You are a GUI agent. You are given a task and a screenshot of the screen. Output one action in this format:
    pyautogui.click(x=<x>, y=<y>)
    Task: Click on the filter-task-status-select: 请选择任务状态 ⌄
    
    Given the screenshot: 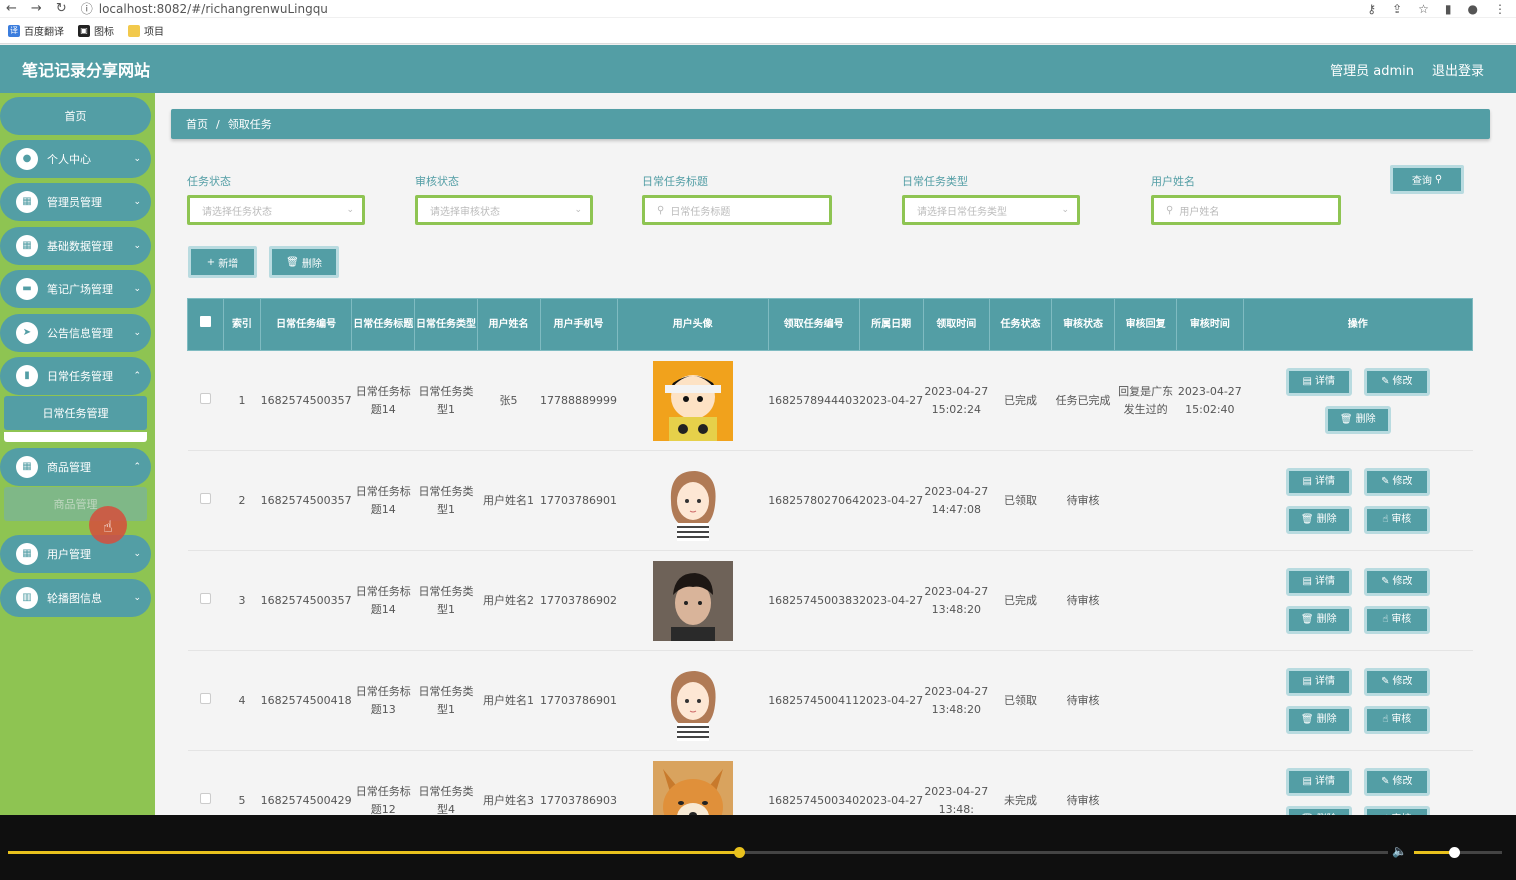 What is the action you would take?
    pyautogui.click(x=276, y=210)
    